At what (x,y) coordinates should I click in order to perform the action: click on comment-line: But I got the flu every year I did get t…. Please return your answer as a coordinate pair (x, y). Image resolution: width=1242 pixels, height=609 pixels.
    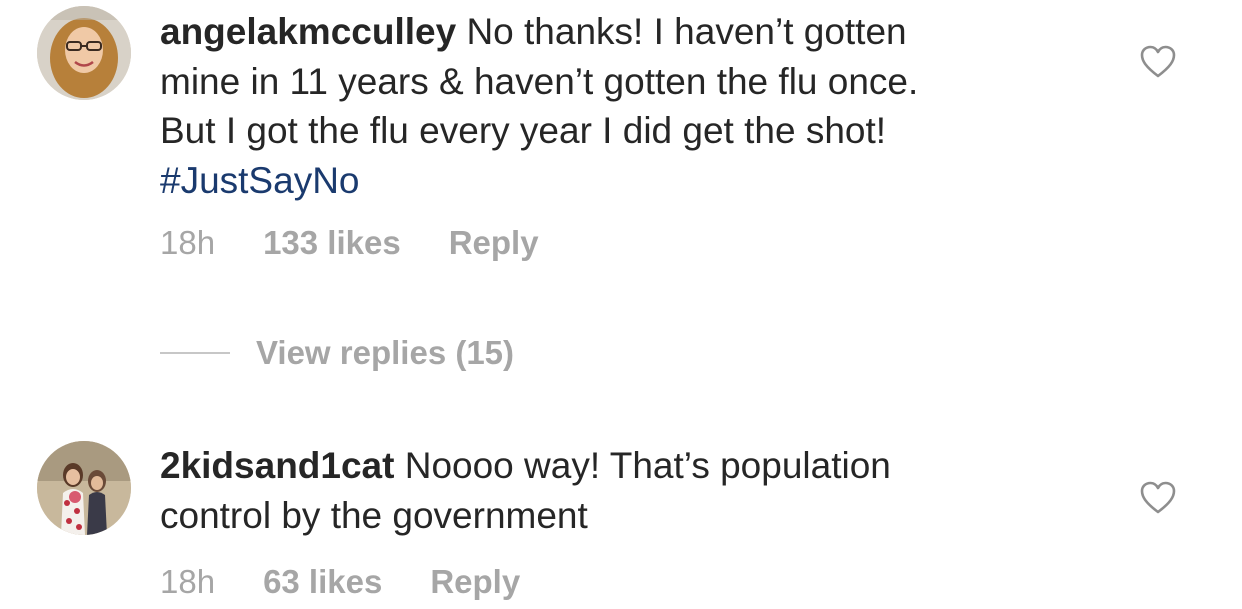
    Looking at the image, I should click on (523, 130).